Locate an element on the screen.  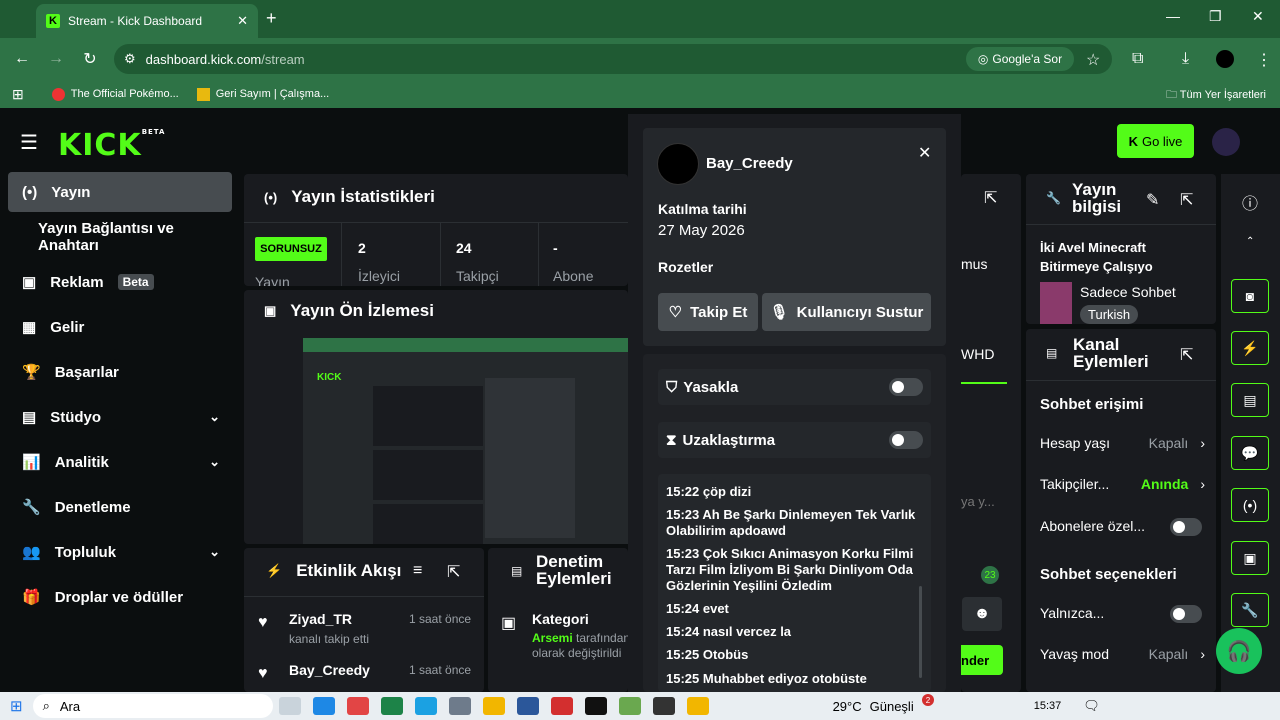
sidebar-item-reklam: ▣ Reklam Beta is located at coordinates (120, 282).